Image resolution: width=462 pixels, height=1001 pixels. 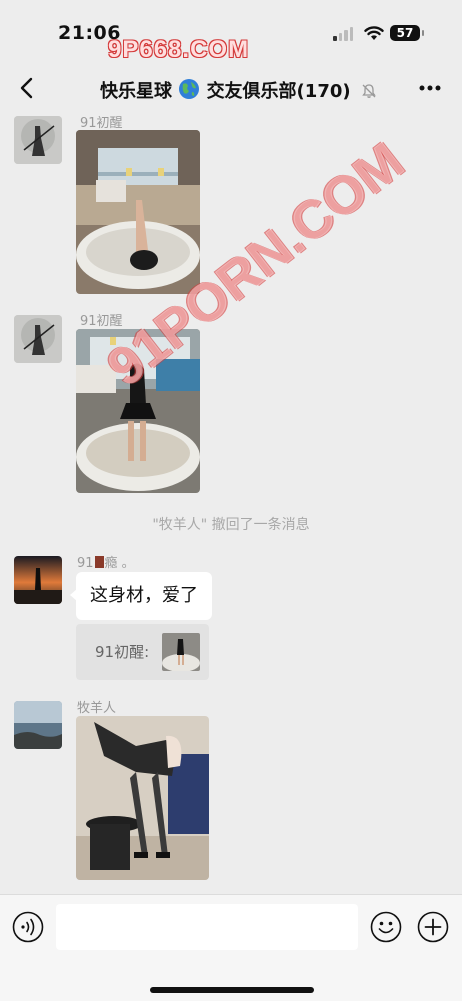 What do you see at coordinates (181, 652) in the screenshot?
I see `quote-thumbnail` at bounding box center [181, 652].